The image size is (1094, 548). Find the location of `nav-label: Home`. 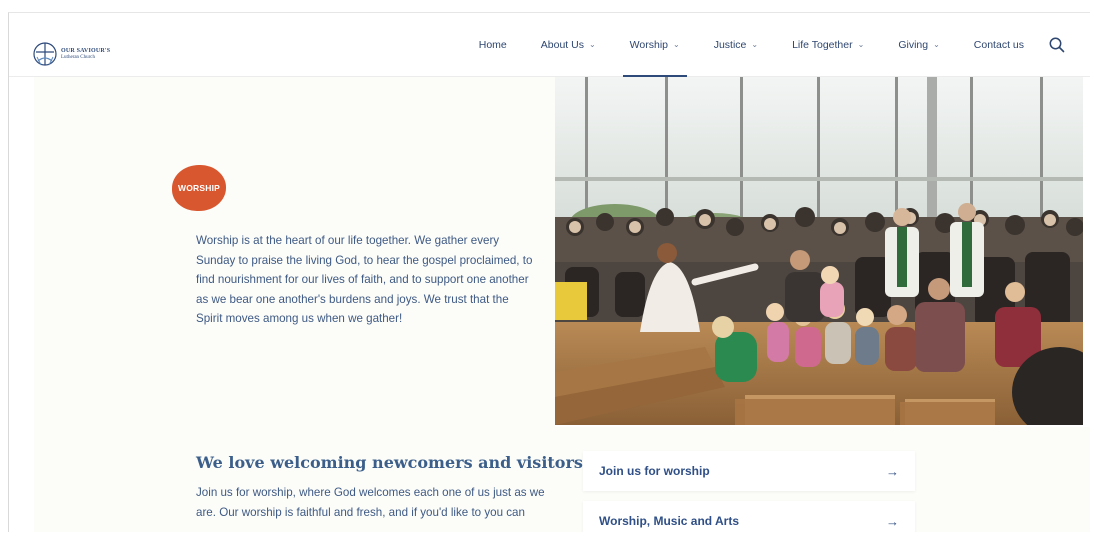

nav-label: Home is located at coordinates (492, 45).